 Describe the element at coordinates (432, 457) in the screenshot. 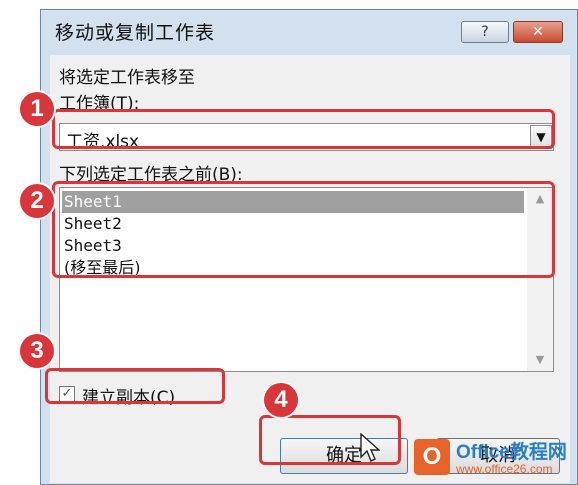

I see `office-logo-icon: O` at that location.